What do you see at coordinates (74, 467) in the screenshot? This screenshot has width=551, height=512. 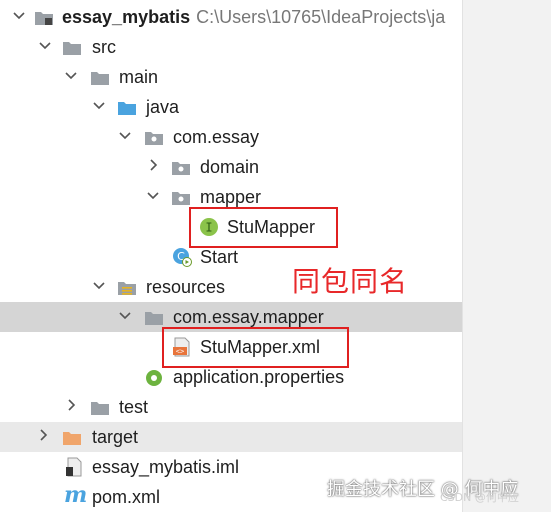 I see `iml-file-icon` at bounding box center [74, 467].